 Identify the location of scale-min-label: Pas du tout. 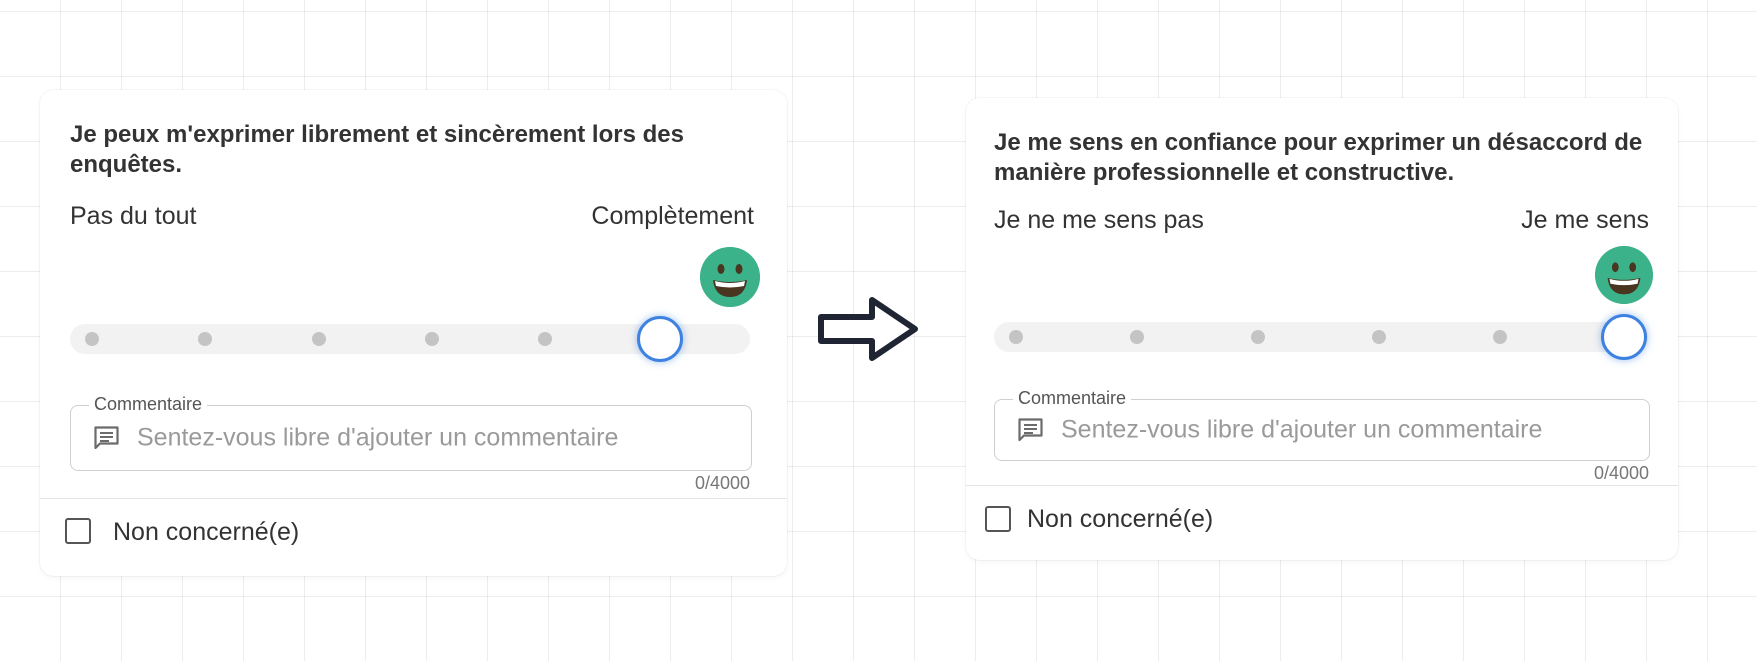
(133, 216).